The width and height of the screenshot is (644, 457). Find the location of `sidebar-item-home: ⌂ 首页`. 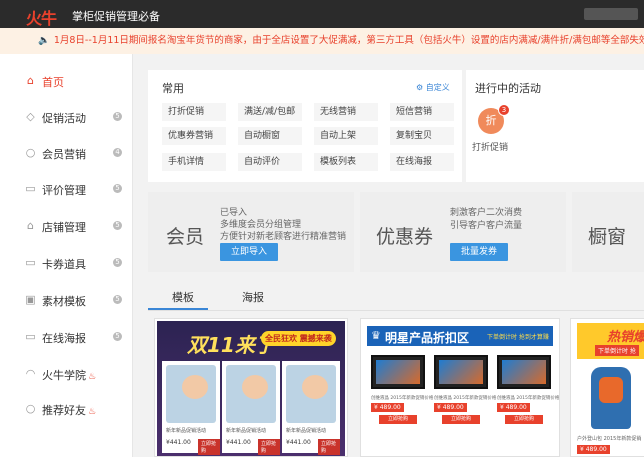

sidebar-item-home: ⌂ 首页 is located at coordinates (66, 82).